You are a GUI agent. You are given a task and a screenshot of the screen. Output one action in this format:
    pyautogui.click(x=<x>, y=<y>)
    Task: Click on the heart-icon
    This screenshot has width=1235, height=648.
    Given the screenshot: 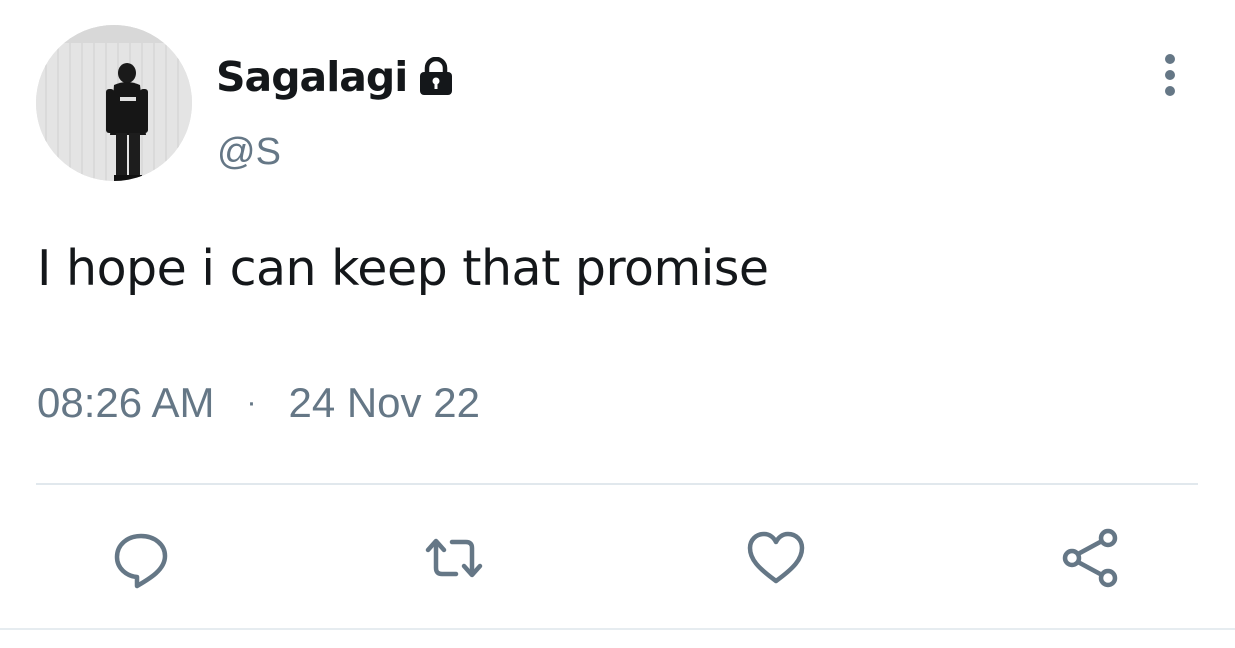 What is the action you would take?
    pyautogui.click(x=776, y=558)
    